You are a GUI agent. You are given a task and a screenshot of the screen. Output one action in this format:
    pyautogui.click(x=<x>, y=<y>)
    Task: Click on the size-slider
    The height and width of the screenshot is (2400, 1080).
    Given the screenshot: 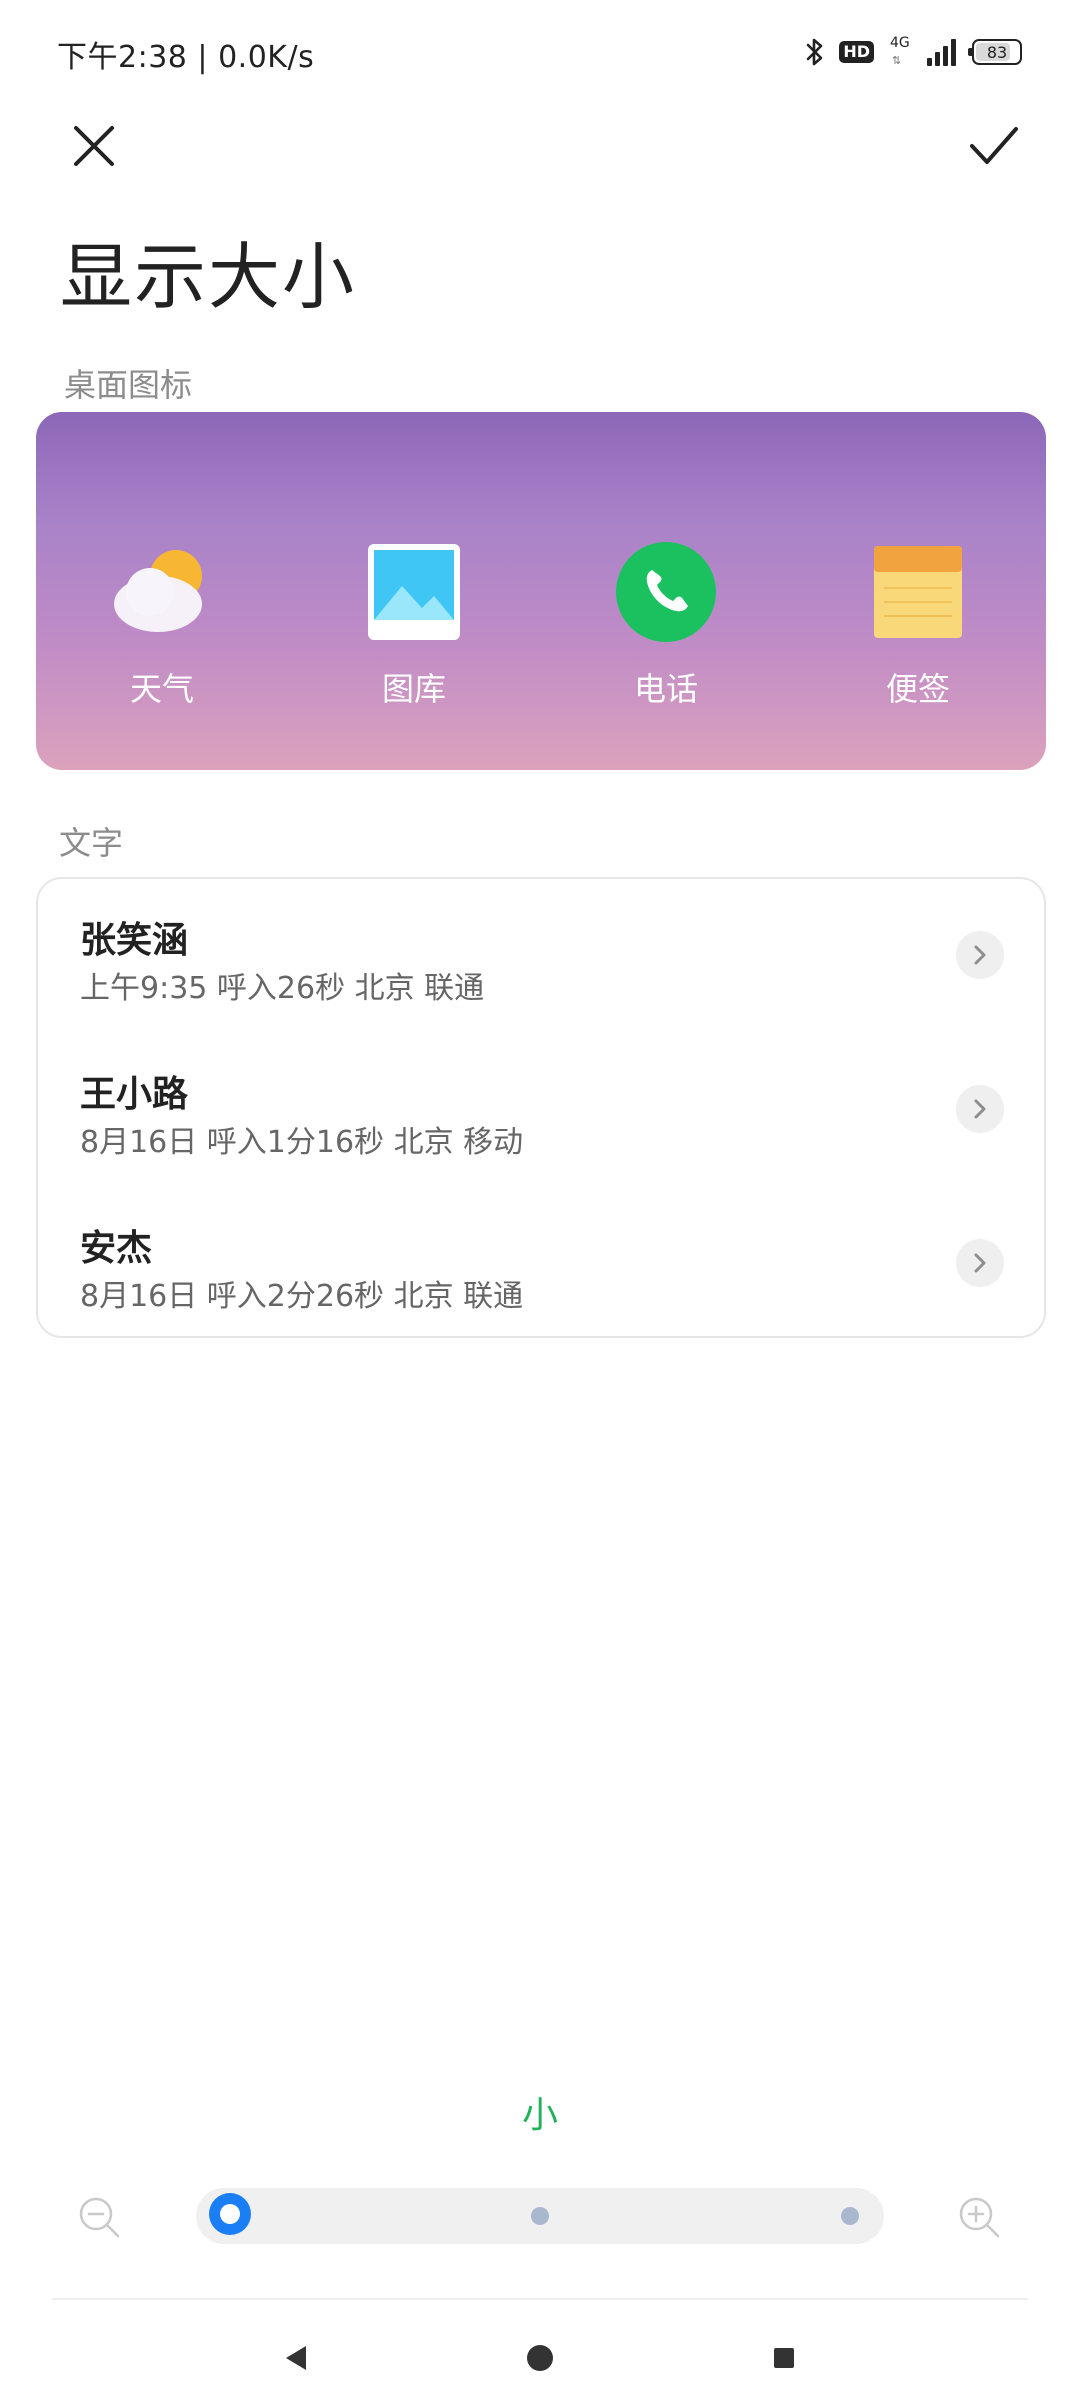 What is the action you would take?
    pyautogui.click(x=540, y=2216)
    